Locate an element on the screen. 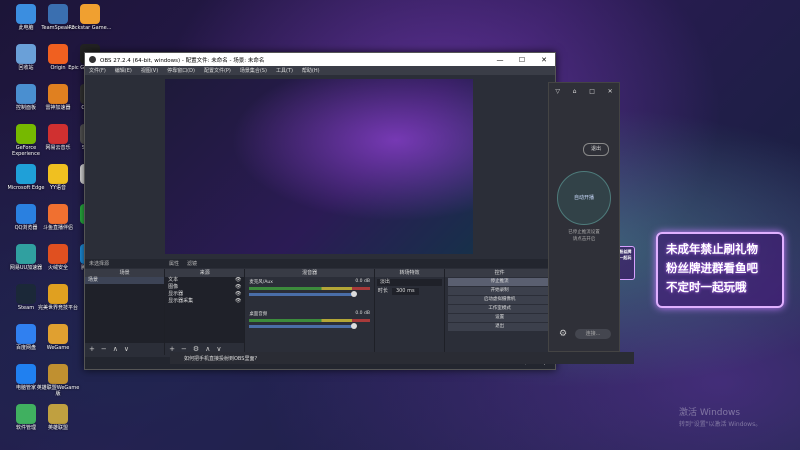 The height and width of the screenshot is (450, 800). notice-text: 如何把手机直接投射到OBS里面? is located at coordinates (220, 358).